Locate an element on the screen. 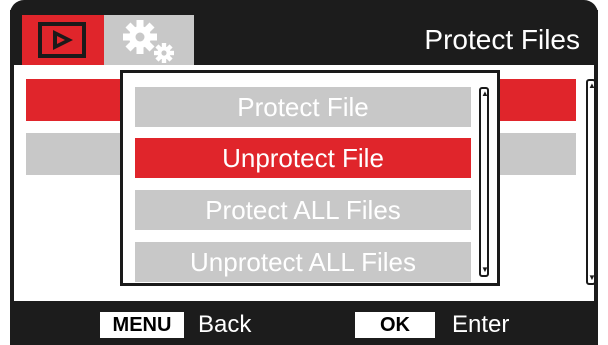 Image resolution: width=608 pixels, height=345 pixels. back-label: Back is located at coordinates (225, 324).